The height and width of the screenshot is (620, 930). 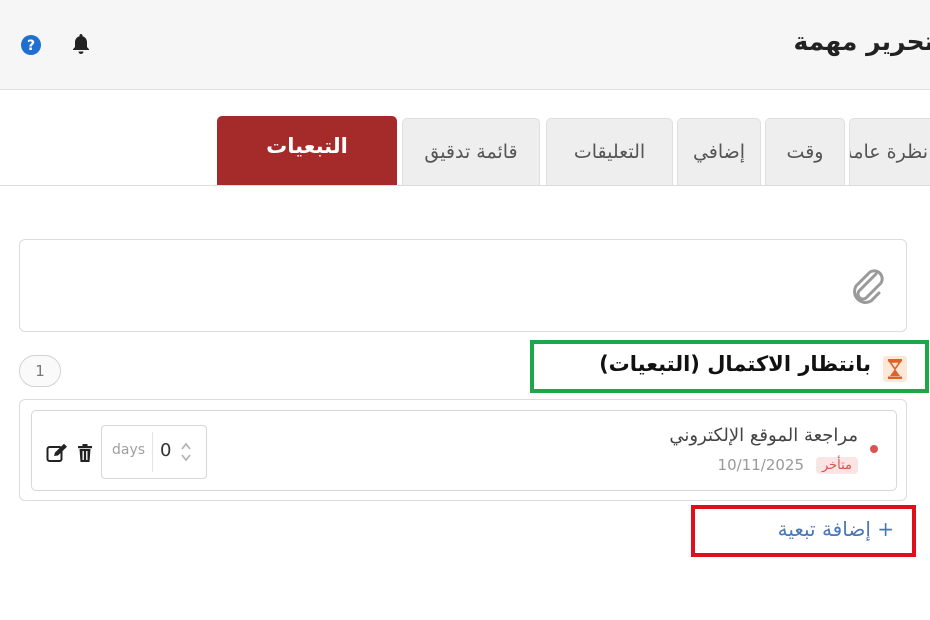 What do you see at coordinates (57, 453) in the screenshot?
I see `edit-icon` at bounding box center [57, 453].